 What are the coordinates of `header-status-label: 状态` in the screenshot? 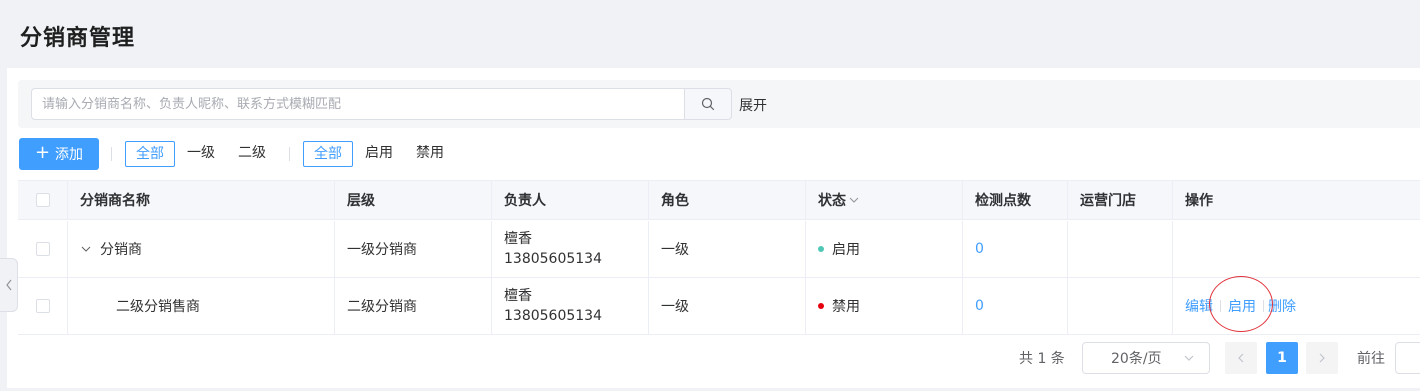 It's located at (832, 201).